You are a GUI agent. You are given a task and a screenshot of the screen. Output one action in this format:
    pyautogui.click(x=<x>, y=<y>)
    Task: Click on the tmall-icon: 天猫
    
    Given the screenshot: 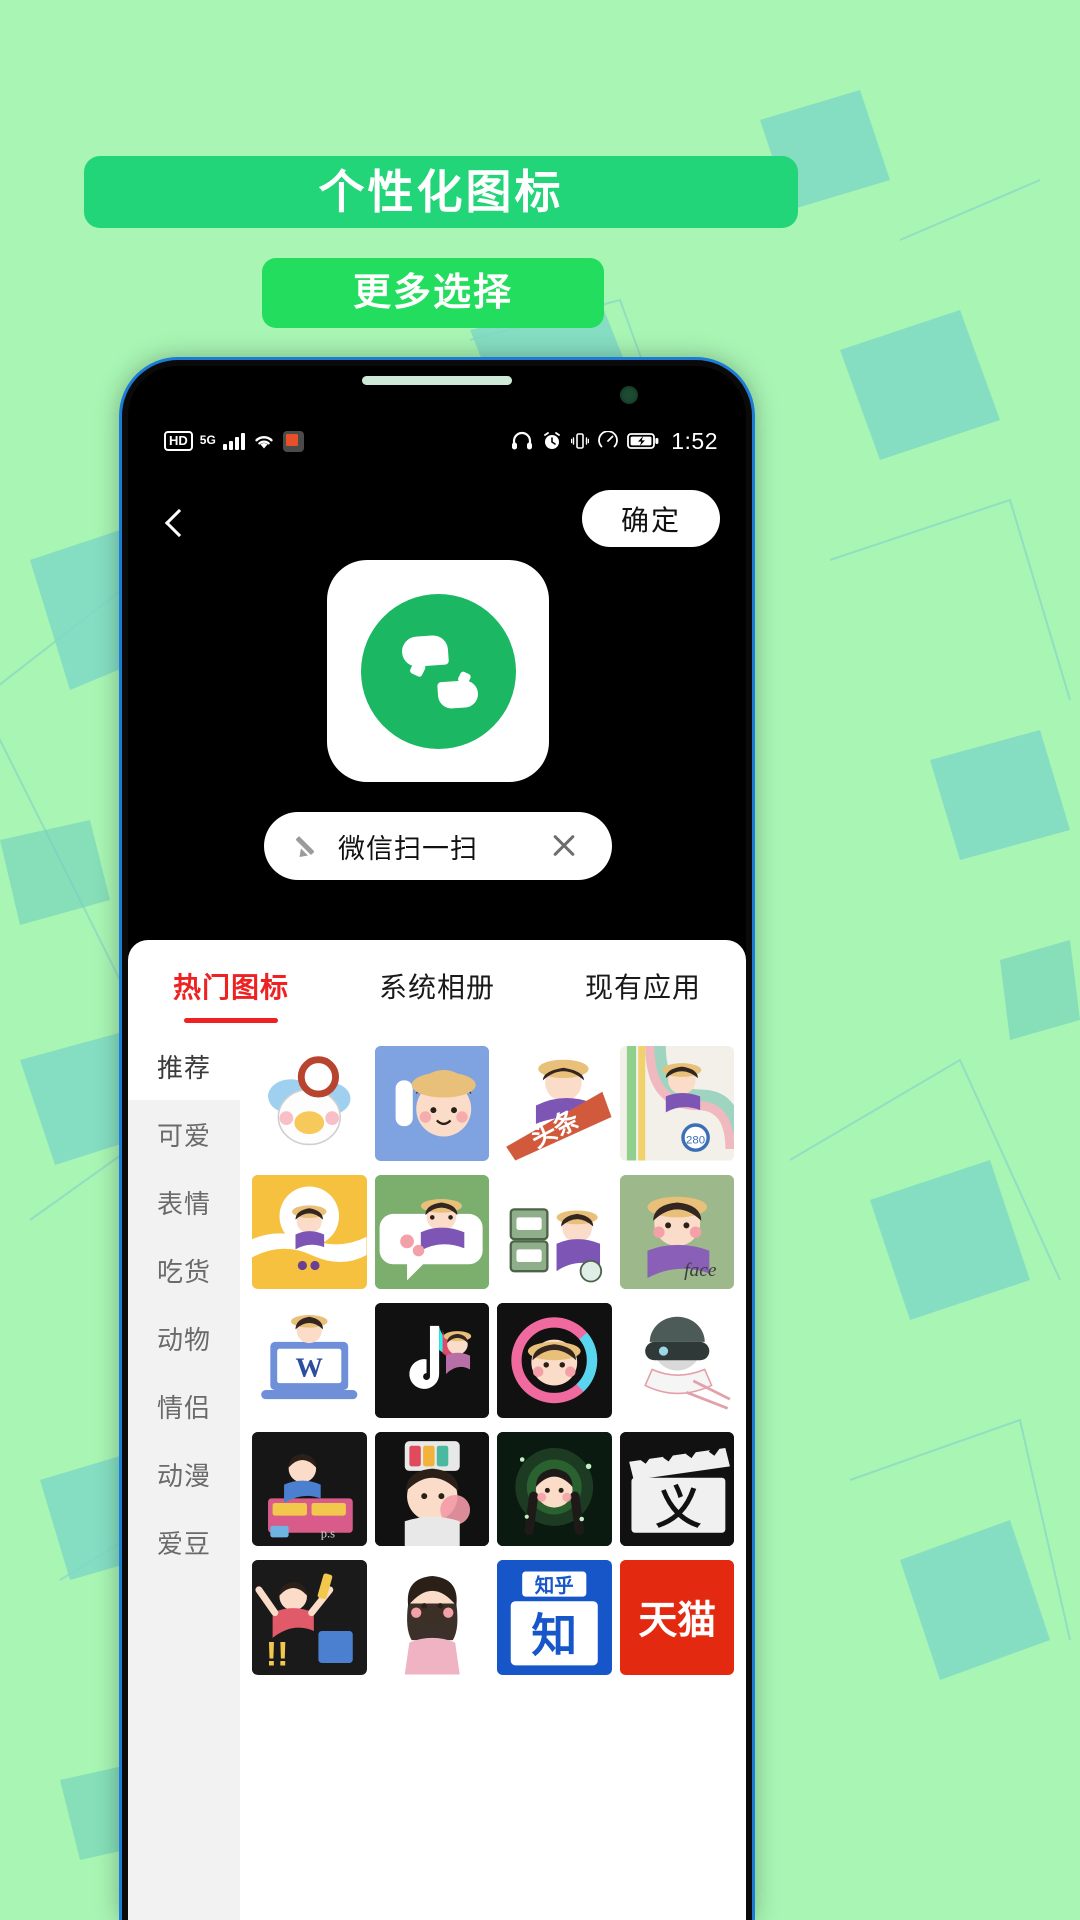 What is the action you would take?
    pyautogui.click(x=676, y=1617)
    